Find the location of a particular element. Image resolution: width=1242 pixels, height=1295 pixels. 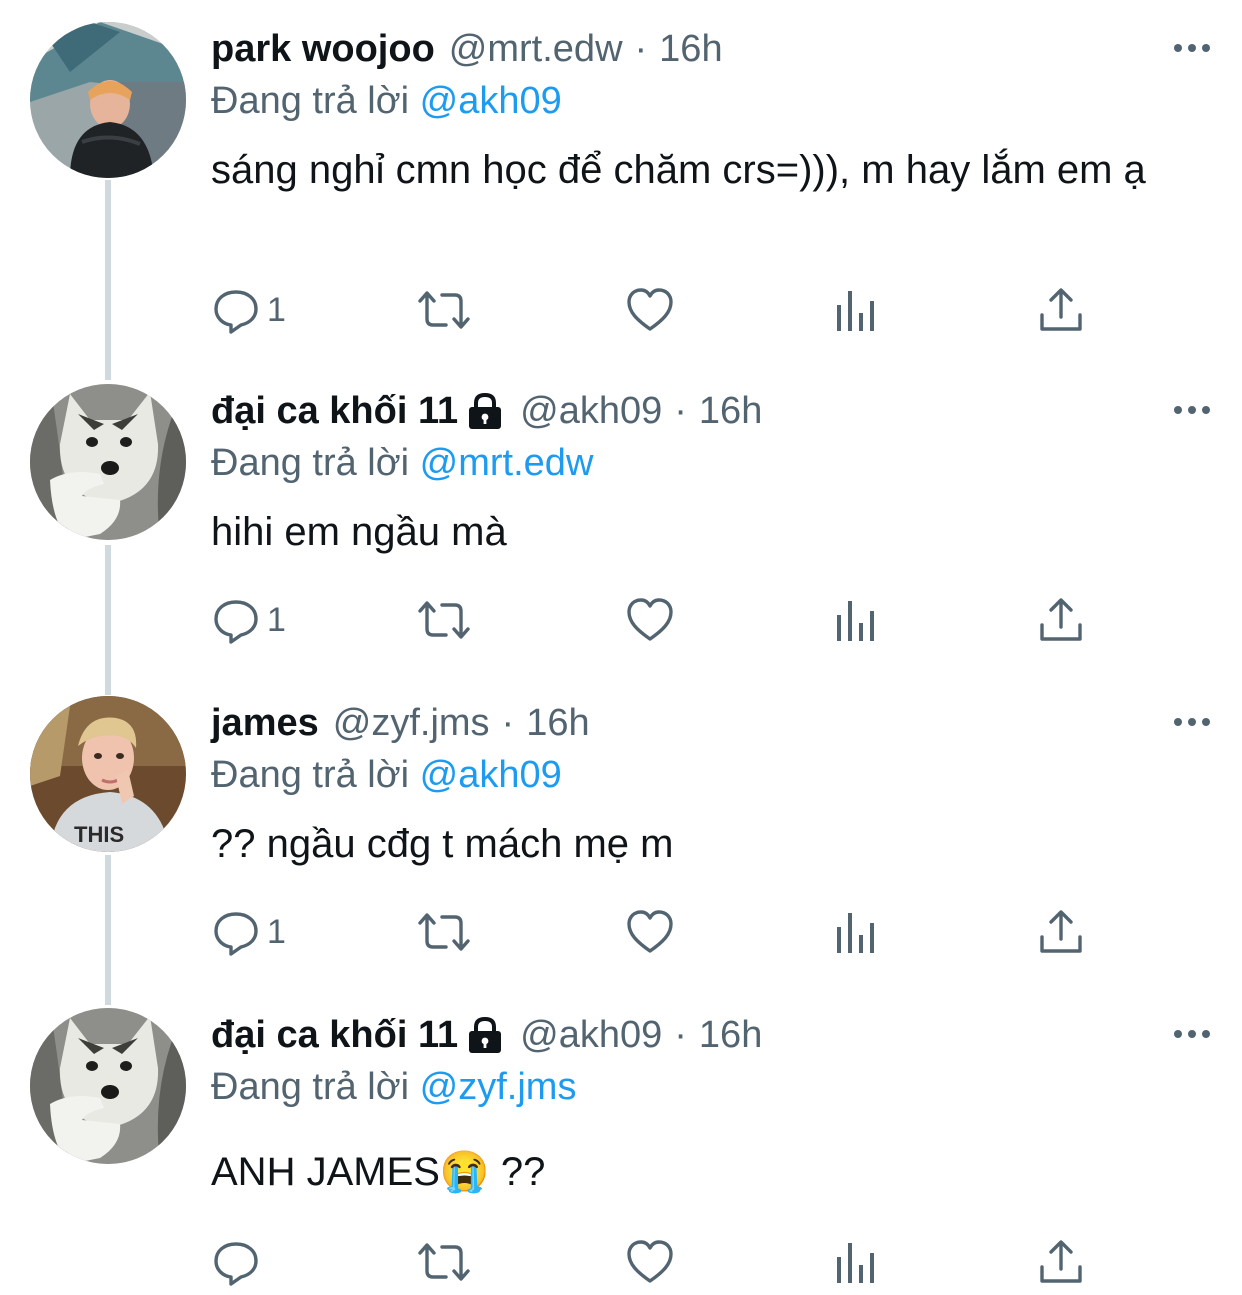

tweet-text: ANH JAMES😭 ?? is located at coordinates (378, 1172).